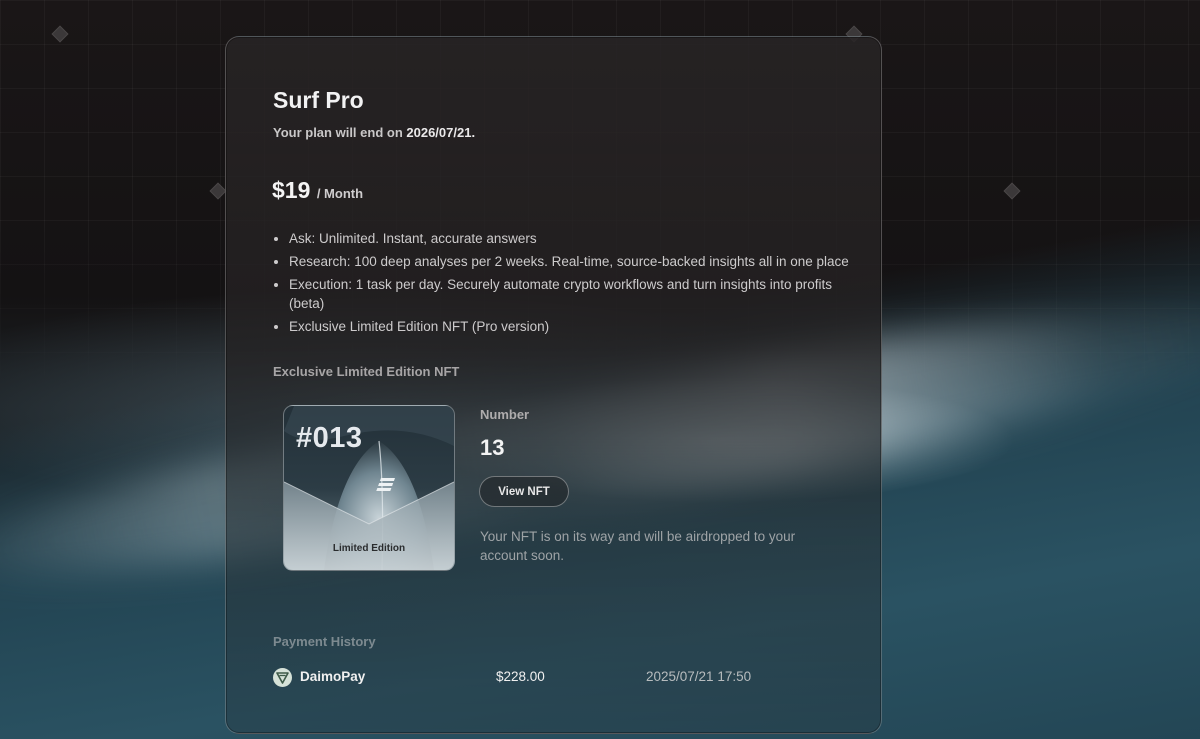  I want to click on plan-end-text: Your plan will end on 2026/07/21., so click(374, 132).